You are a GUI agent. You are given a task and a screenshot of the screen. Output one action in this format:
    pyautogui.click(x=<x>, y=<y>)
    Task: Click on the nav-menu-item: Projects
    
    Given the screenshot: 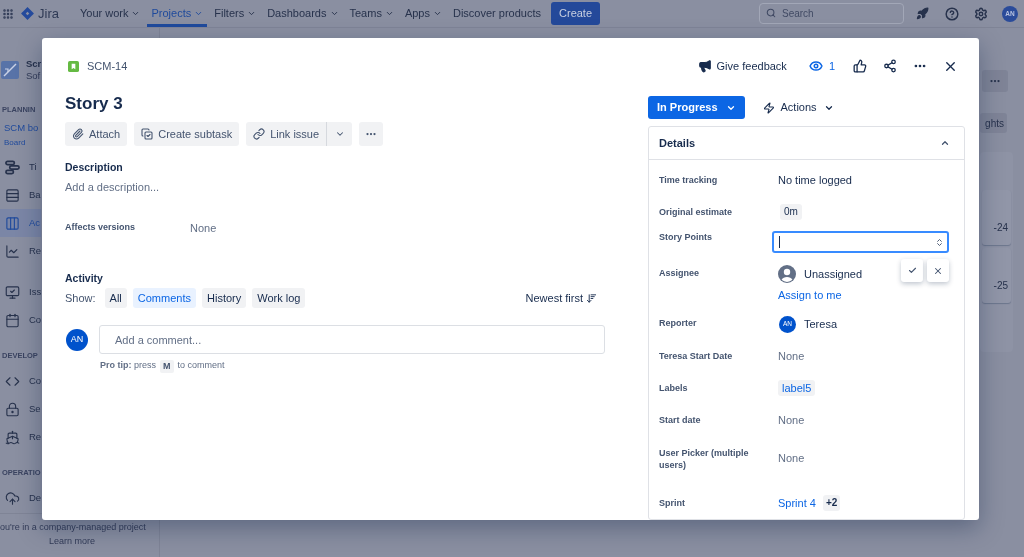 What is the action you would take?
    pyautogui.click(x=177, y=13)
    